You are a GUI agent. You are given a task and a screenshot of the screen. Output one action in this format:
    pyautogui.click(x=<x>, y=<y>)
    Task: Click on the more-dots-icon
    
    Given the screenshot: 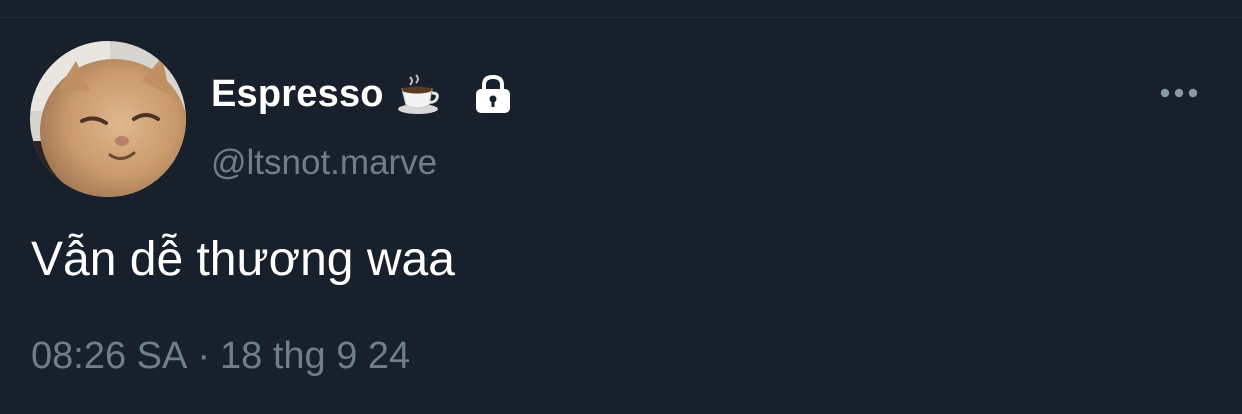 What is the action you would take?
    pyautogui.click(x=1179, y=93)
    